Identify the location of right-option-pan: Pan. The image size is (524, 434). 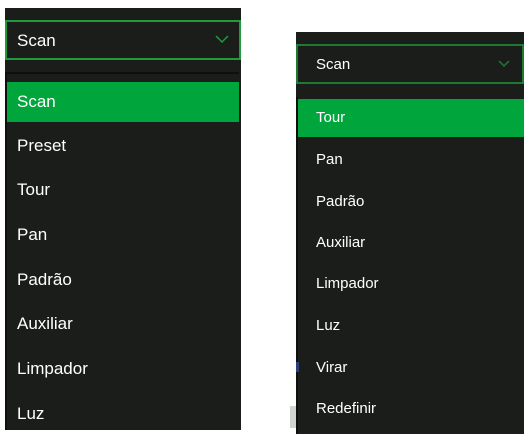
(411, 160).